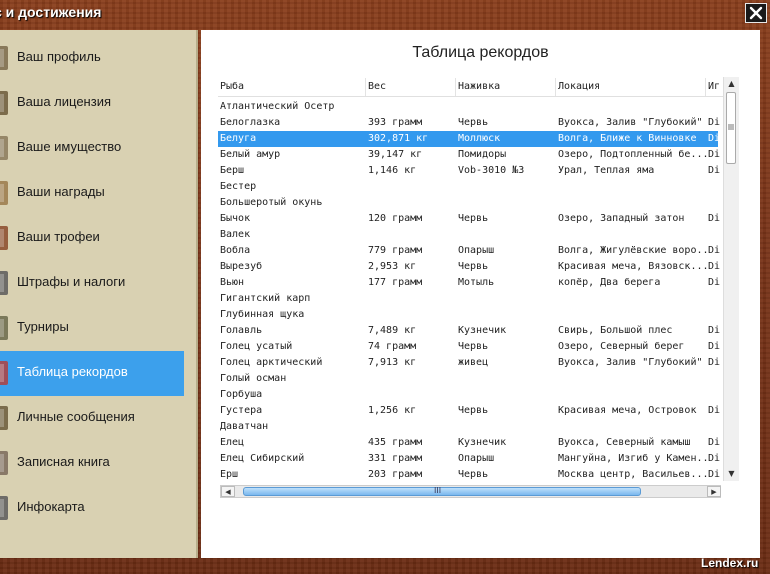 Image resolution: width=770 pixels, height=574 pixels. I want to click on table-cell: Моллюск, so click(479, 138).